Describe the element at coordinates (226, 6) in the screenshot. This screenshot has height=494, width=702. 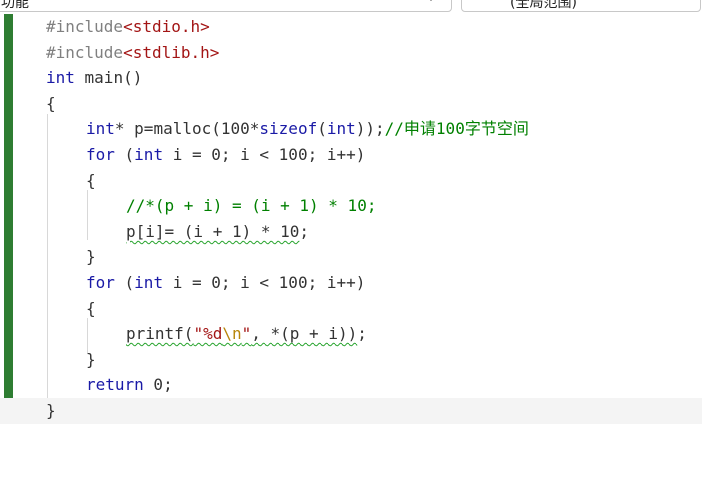
I see `member-dropdown: 功能` at that location.